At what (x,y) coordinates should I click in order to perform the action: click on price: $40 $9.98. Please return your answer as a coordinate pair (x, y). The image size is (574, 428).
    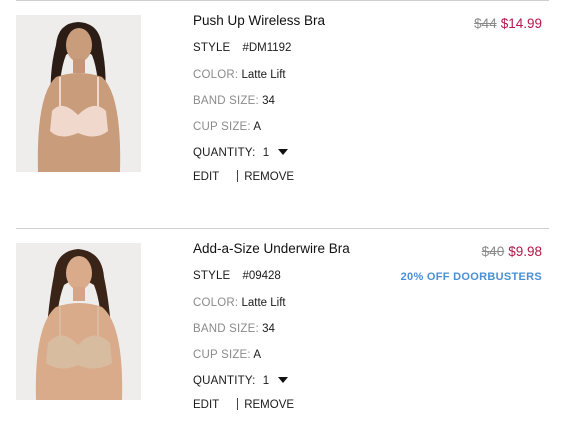
    Looking at the image, I should click on (512, 251).